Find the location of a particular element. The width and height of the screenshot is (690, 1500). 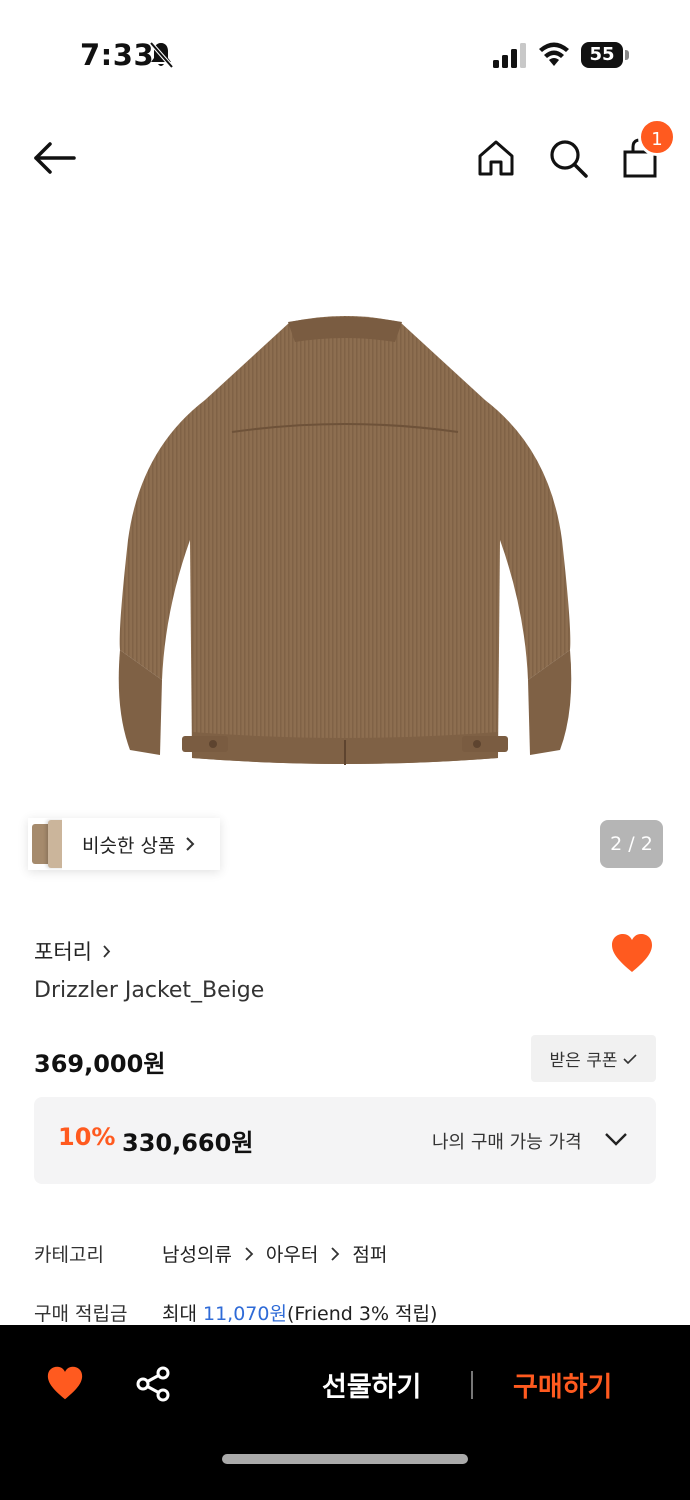

bell-off-icon is located at coordinates (161, 55).